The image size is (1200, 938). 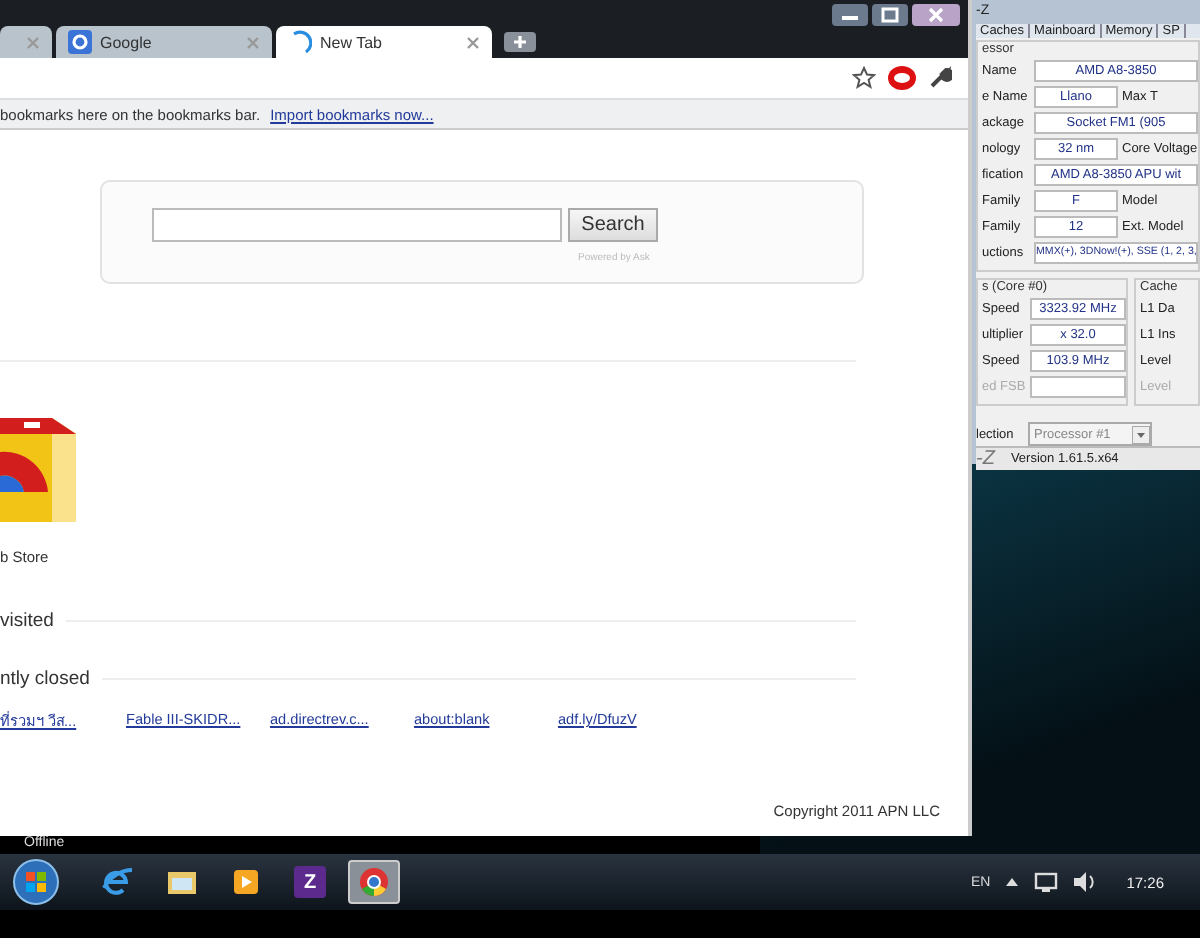 What do you see at coordinates (850, 15) in the screenshot?
I see `minimize-button` at bounding box center [850, 15].